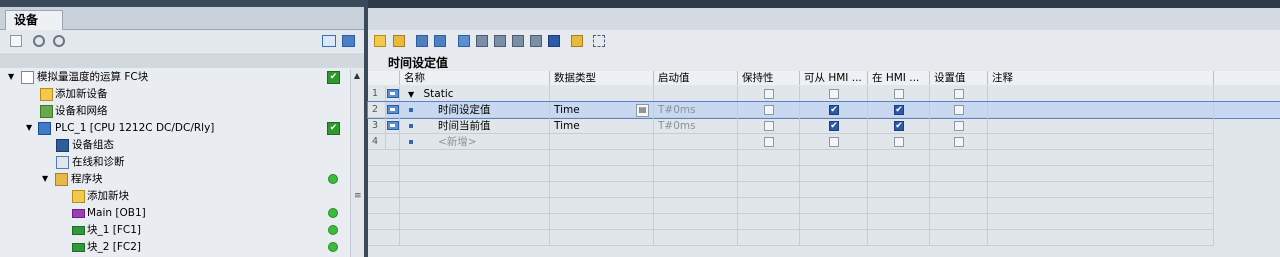  Describe the element at coordinates (536, 41) in the screenshot. I see `apply-setpoints-icon` at that location.